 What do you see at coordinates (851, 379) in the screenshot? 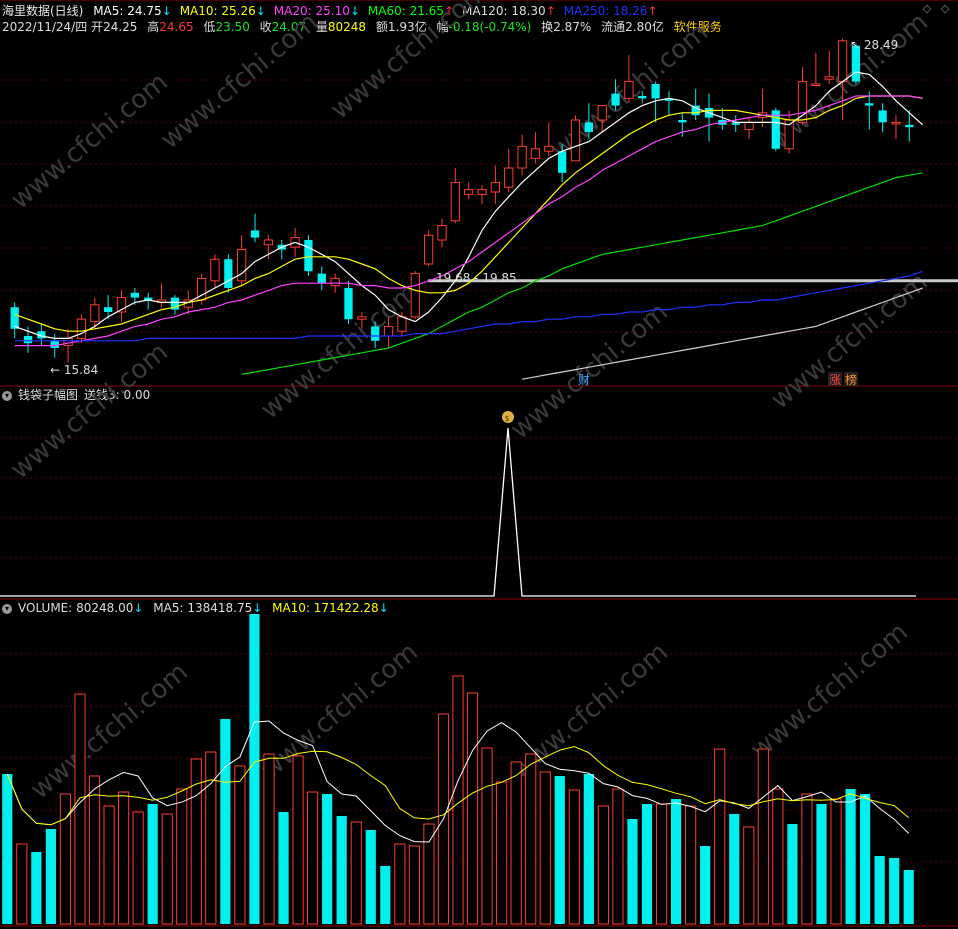
I see `rank-badge: 榜` at bounding box center [851, 379].